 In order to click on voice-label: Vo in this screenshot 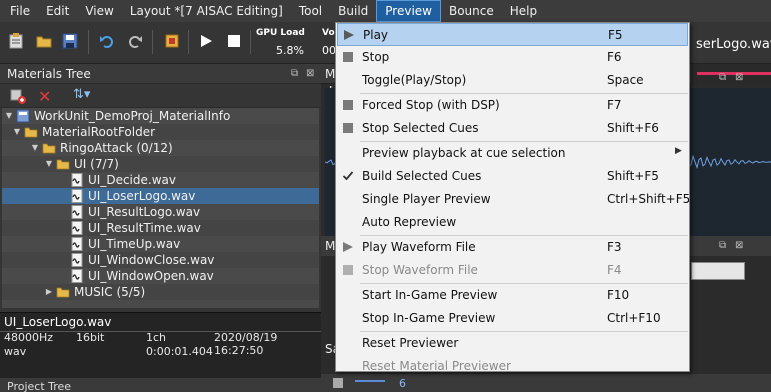, I will do `click(328, 33)`.